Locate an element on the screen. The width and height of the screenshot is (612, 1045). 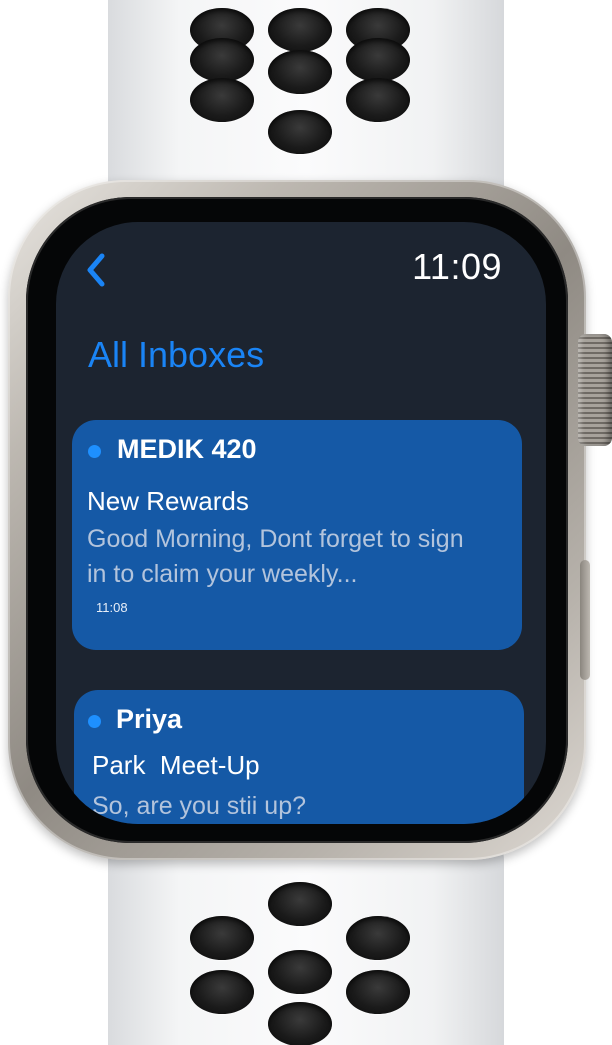
message-card: Priya Park Meet-Up So, are you stii up? is located at coordinates (299, 757).